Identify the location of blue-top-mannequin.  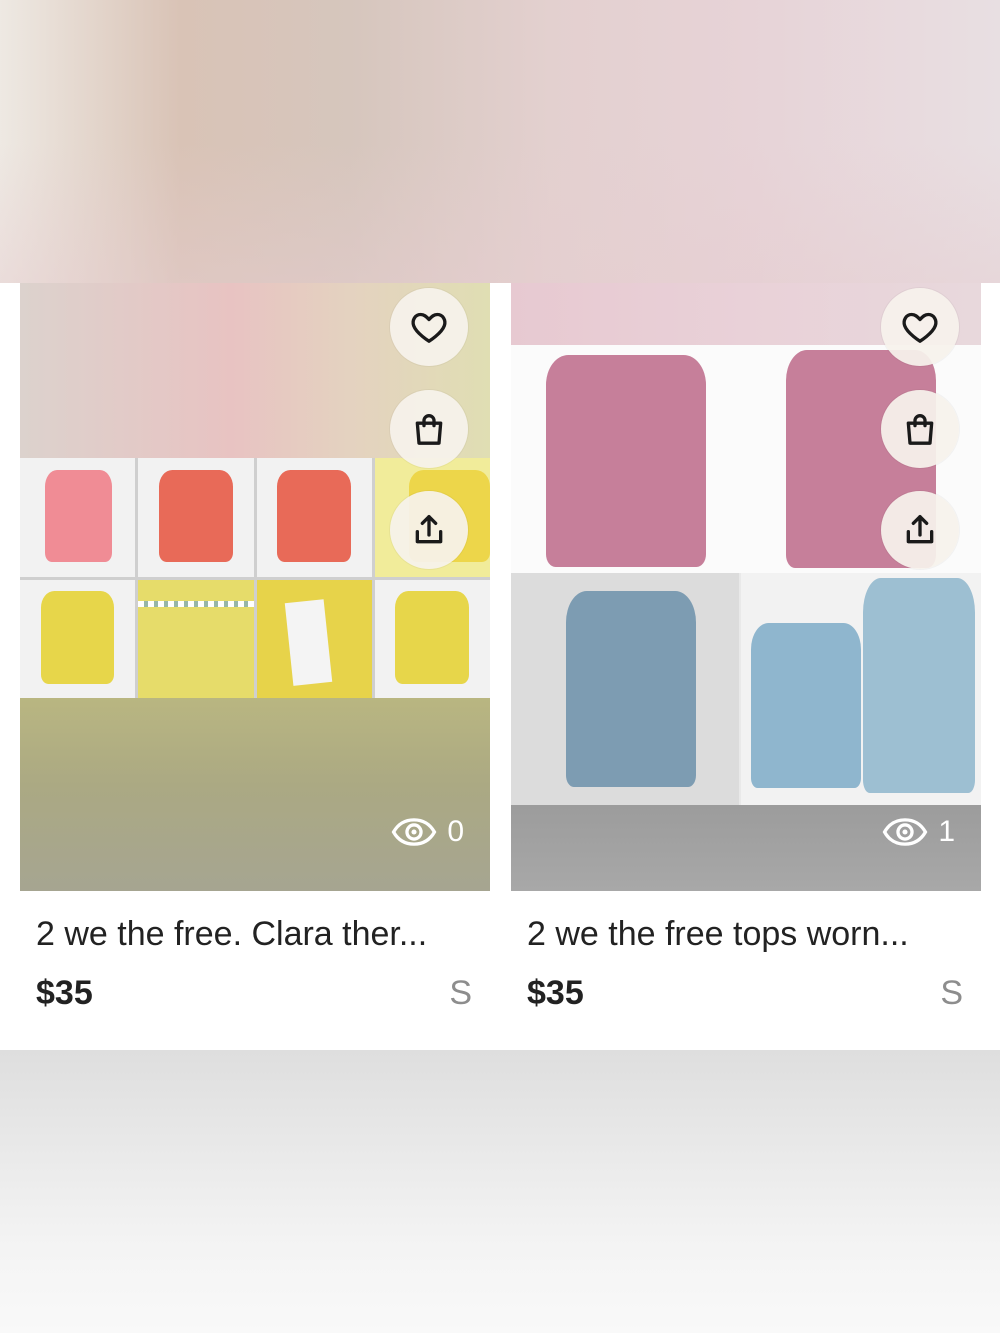
(631, 689).